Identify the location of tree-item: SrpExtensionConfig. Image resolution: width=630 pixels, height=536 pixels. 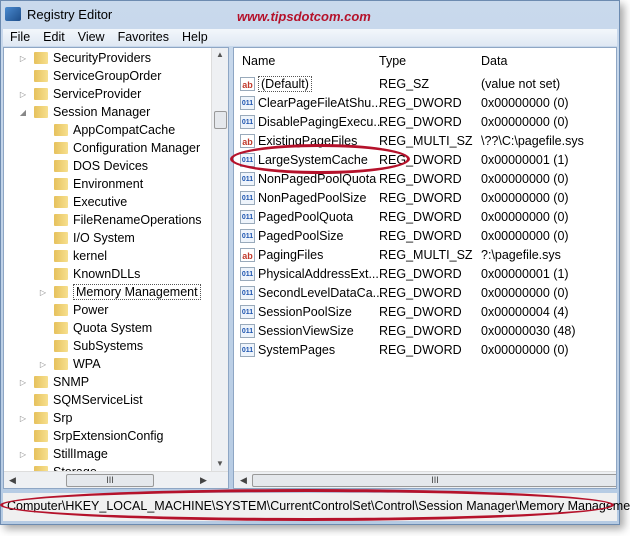
(90, 436).